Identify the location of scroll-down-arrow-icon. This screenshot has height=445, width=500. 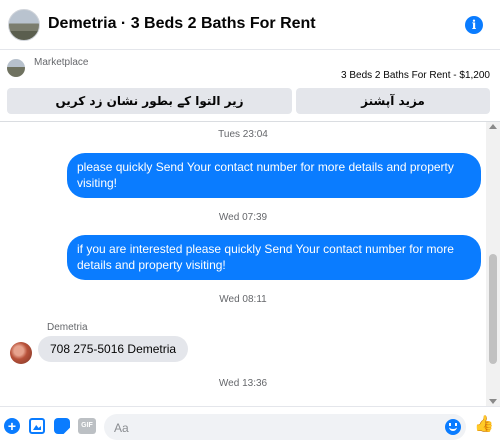
(493, 401).